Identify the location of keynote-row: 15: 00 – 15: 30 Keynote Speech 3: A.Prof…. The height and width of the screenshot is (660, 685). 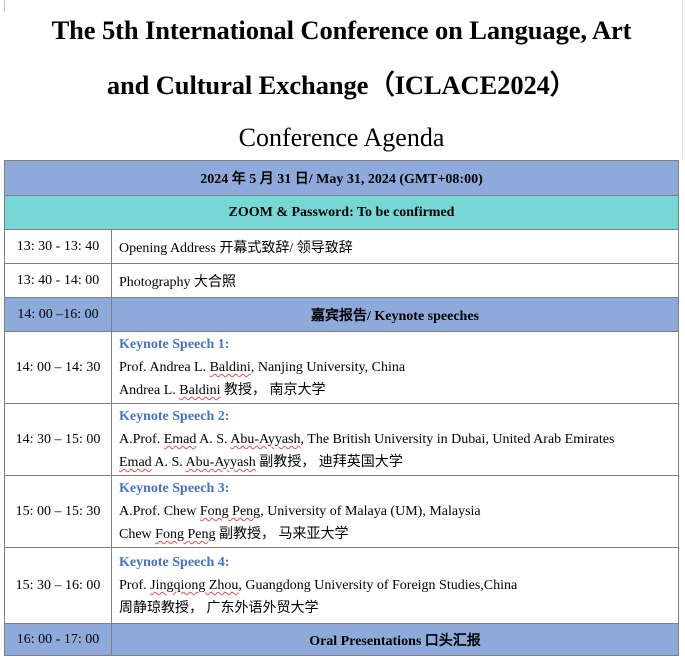
(341, 511).